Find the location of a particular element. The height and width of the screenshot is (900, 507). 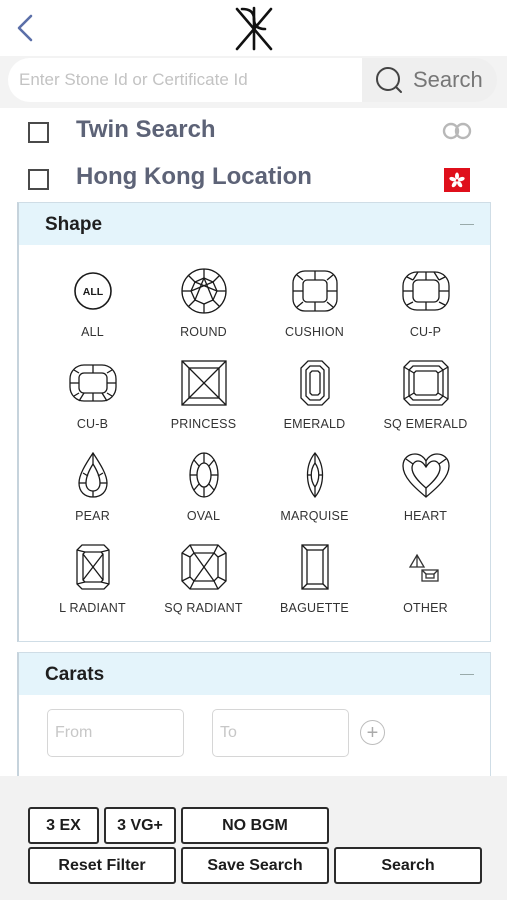

cushion-diamond-icon is located at coordinates (314, 291).